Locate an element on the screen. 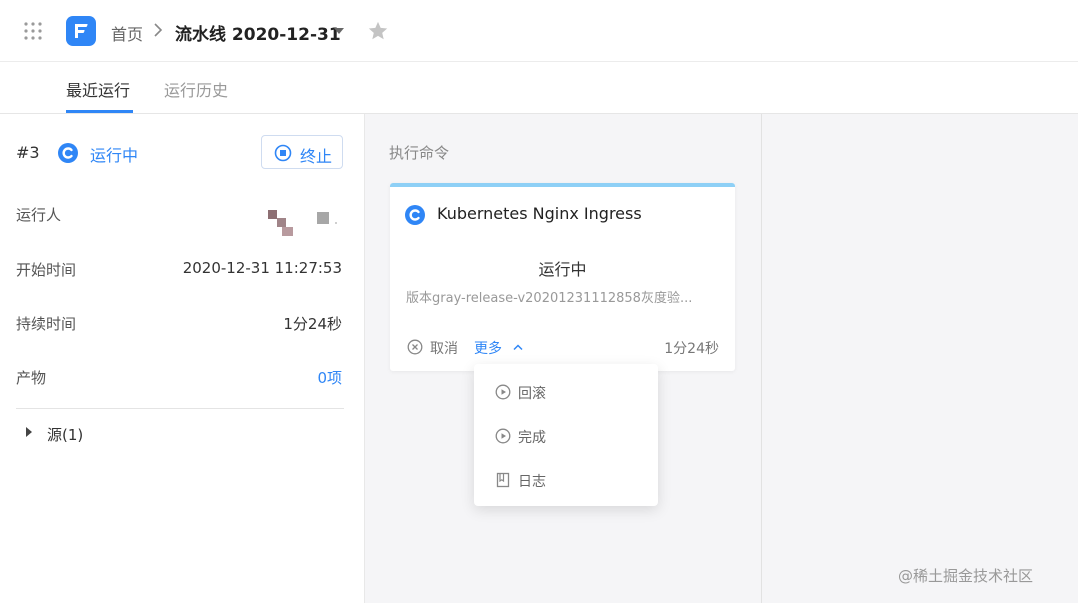 This screenshot has height=603, width=1078. start-time-label: 开始时间 is located at coordinates (46, 270).